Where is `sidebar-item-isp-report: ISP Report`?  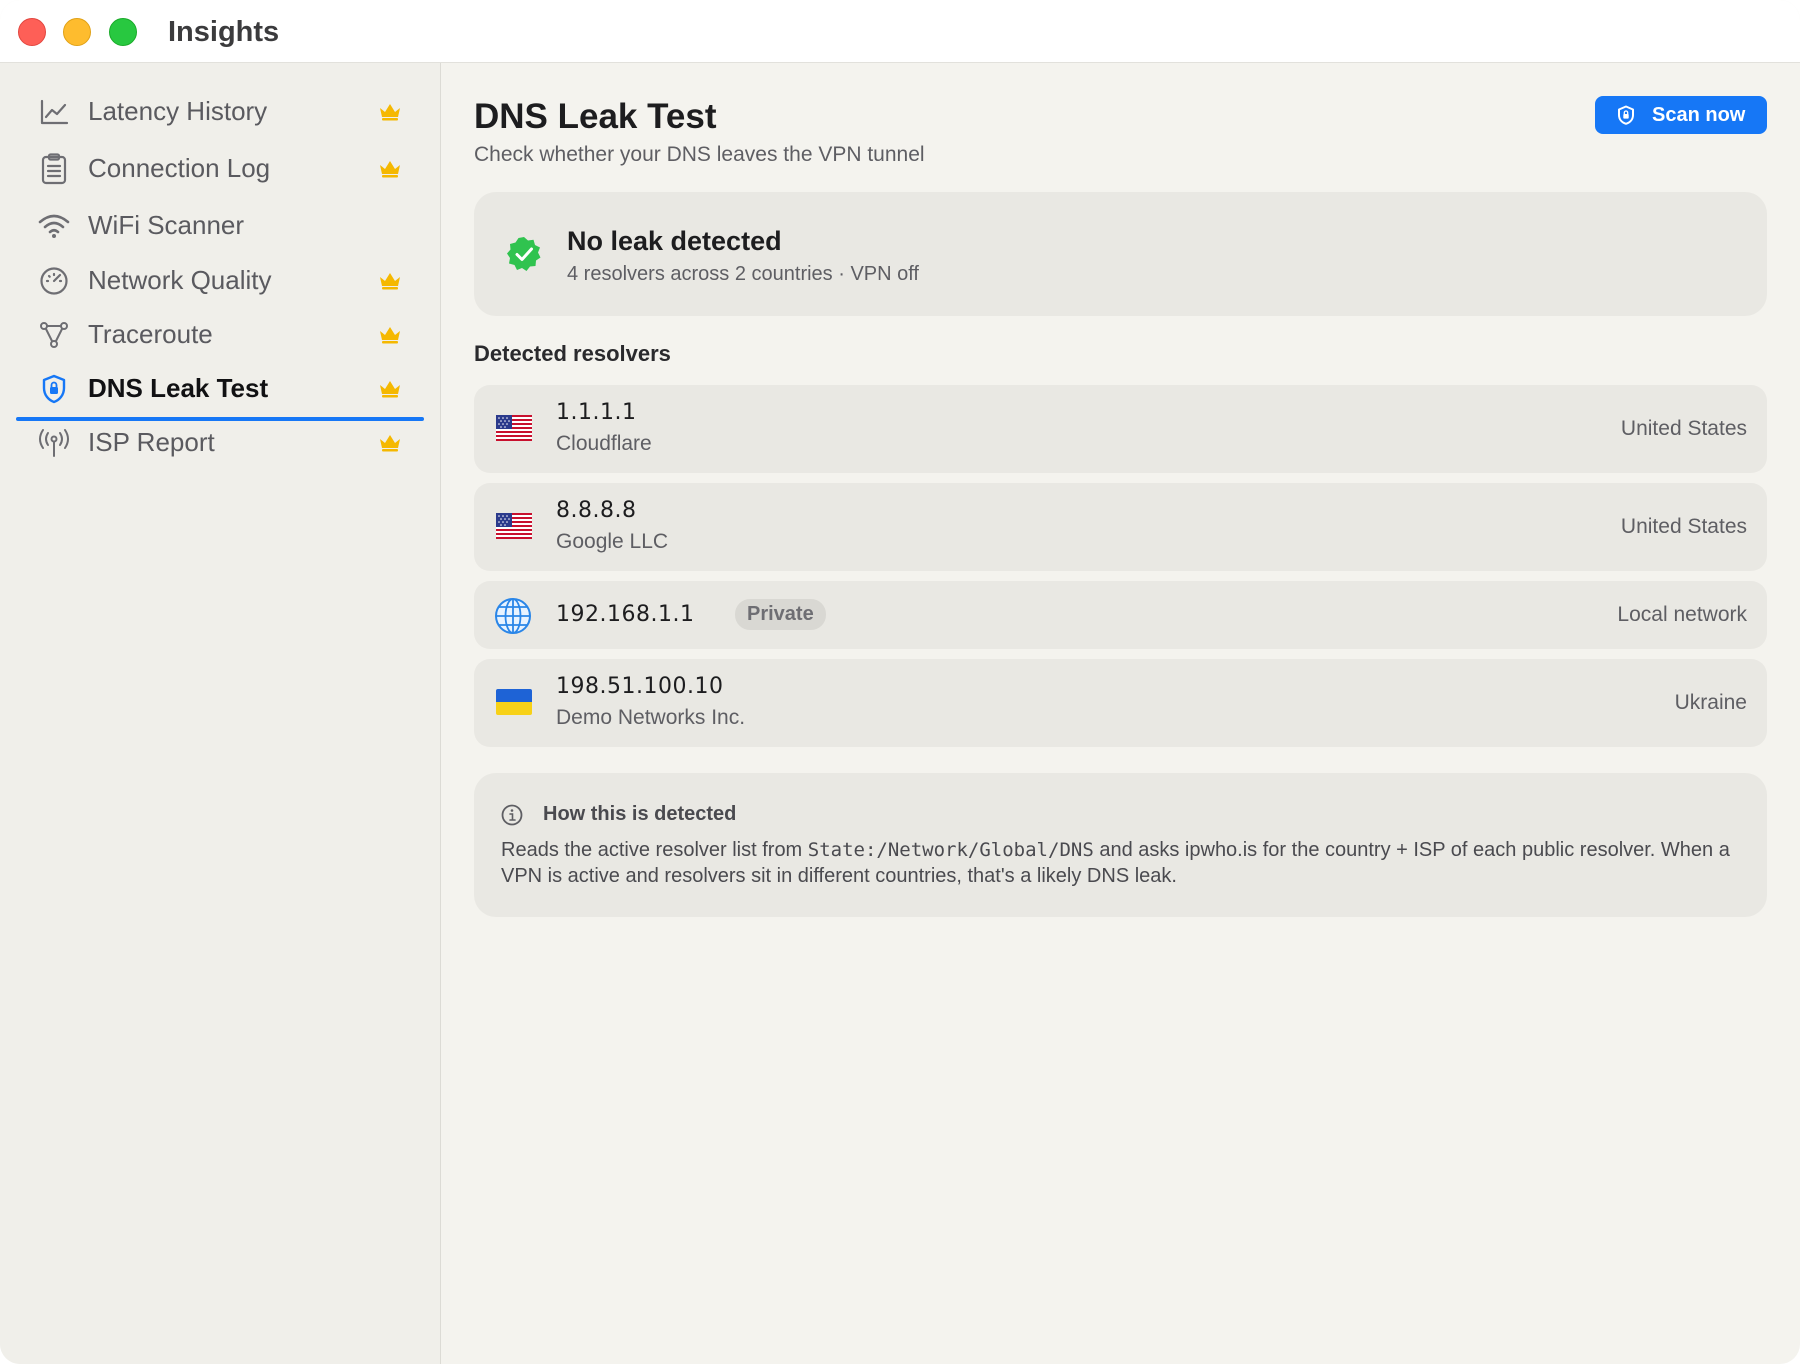
sidebar-item-isp-report: ISP Report is located at coordinates (220, 442).